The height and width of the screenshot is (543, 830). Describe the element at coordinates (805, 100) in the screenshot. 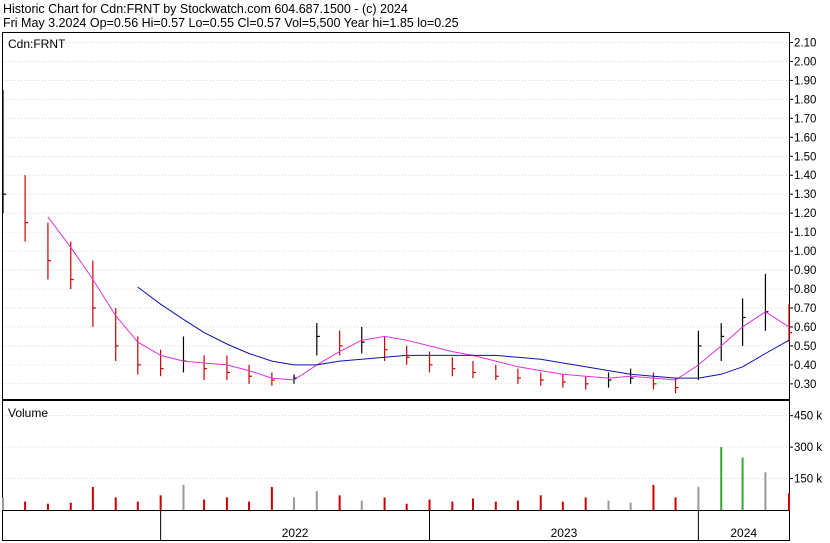

I see `price-tick-label: 1.80` at that location.